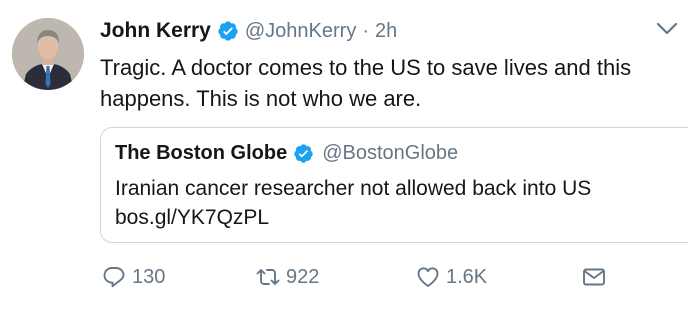 This screenshot has width=688, height=315. What do you see at coordinates (428, 277) in the screenshot?
I see `heart-icon` at bounding box center [428, 277].